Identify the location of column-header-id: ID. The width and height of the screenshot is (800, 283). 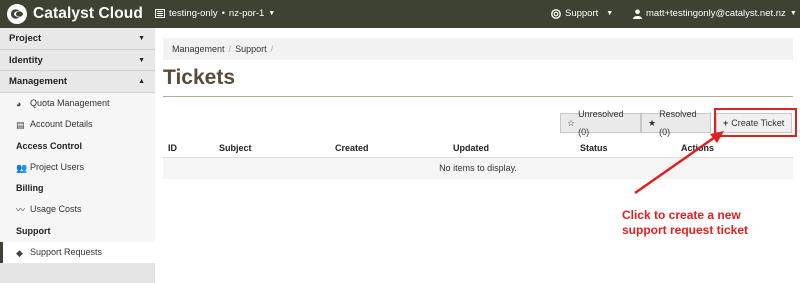
(172, 148).